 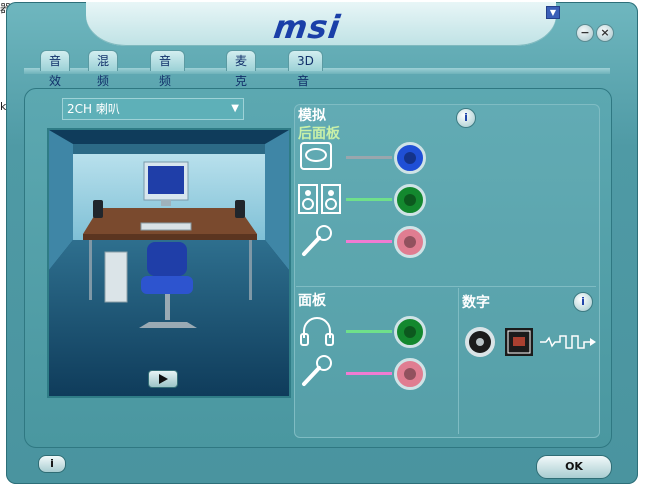 What do you see at coordinates (369, 157) in the screenshot?
I see `line-in-wire` at bounding box center [369, 157].